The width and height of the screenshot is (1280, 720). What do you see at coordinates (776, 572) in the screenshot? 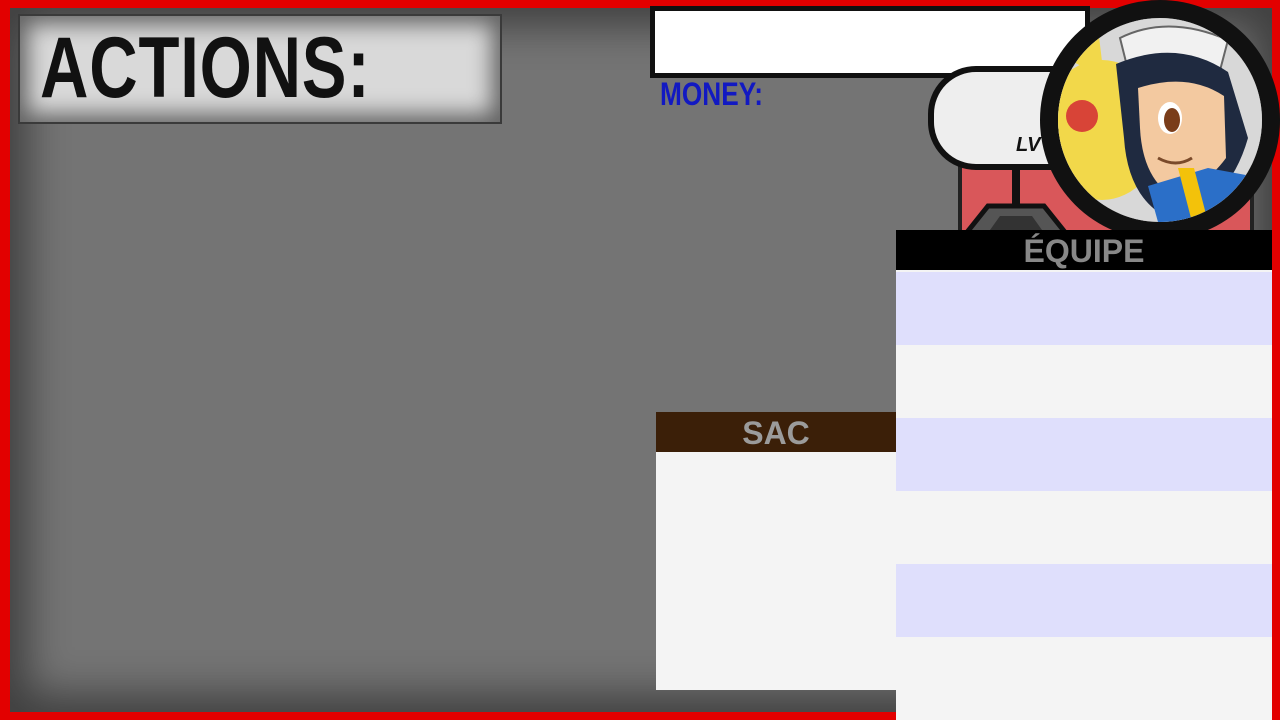
I see `bag-contents` at bounding box center [776, 572].